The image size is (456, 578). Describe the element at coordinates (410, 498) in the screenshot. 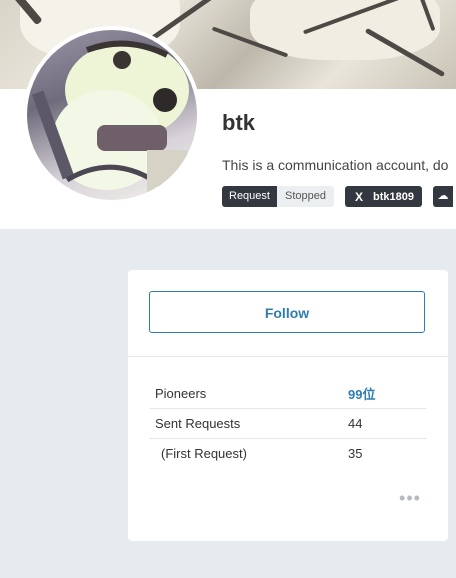

I see `more-options-icon: •••` at that location.